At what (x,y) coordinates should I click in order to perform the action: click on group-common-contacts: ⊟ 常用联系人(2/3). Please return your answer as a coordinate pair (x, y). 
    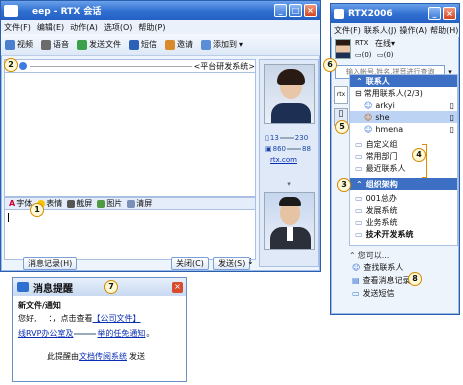
    Looking at the image, I should click on (403, 93).